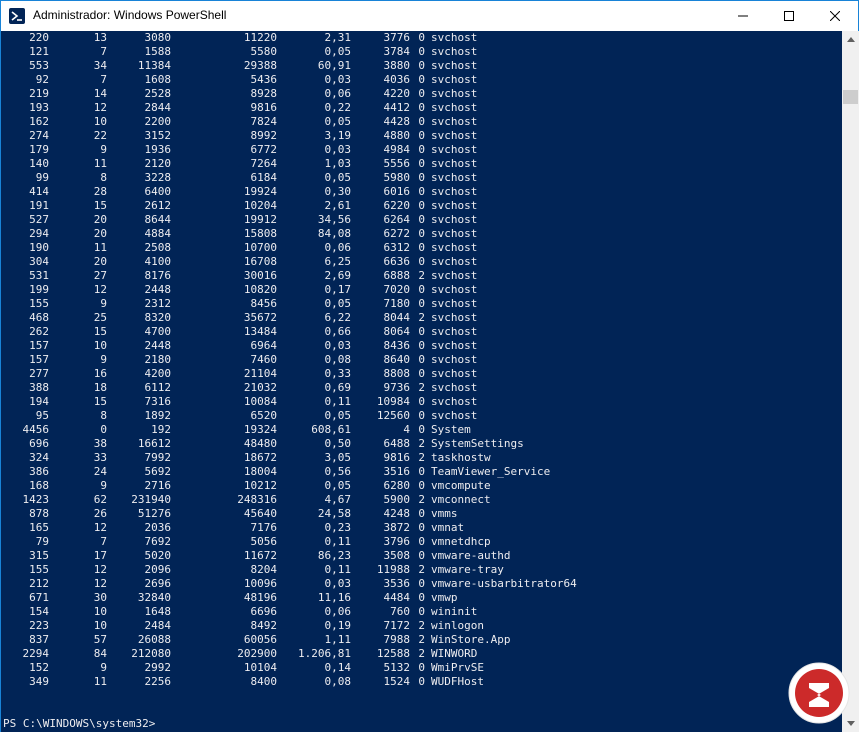 The height and width of the screenshot is (732, 859). I want to click on cell-handles: 79, so click(42, 541).